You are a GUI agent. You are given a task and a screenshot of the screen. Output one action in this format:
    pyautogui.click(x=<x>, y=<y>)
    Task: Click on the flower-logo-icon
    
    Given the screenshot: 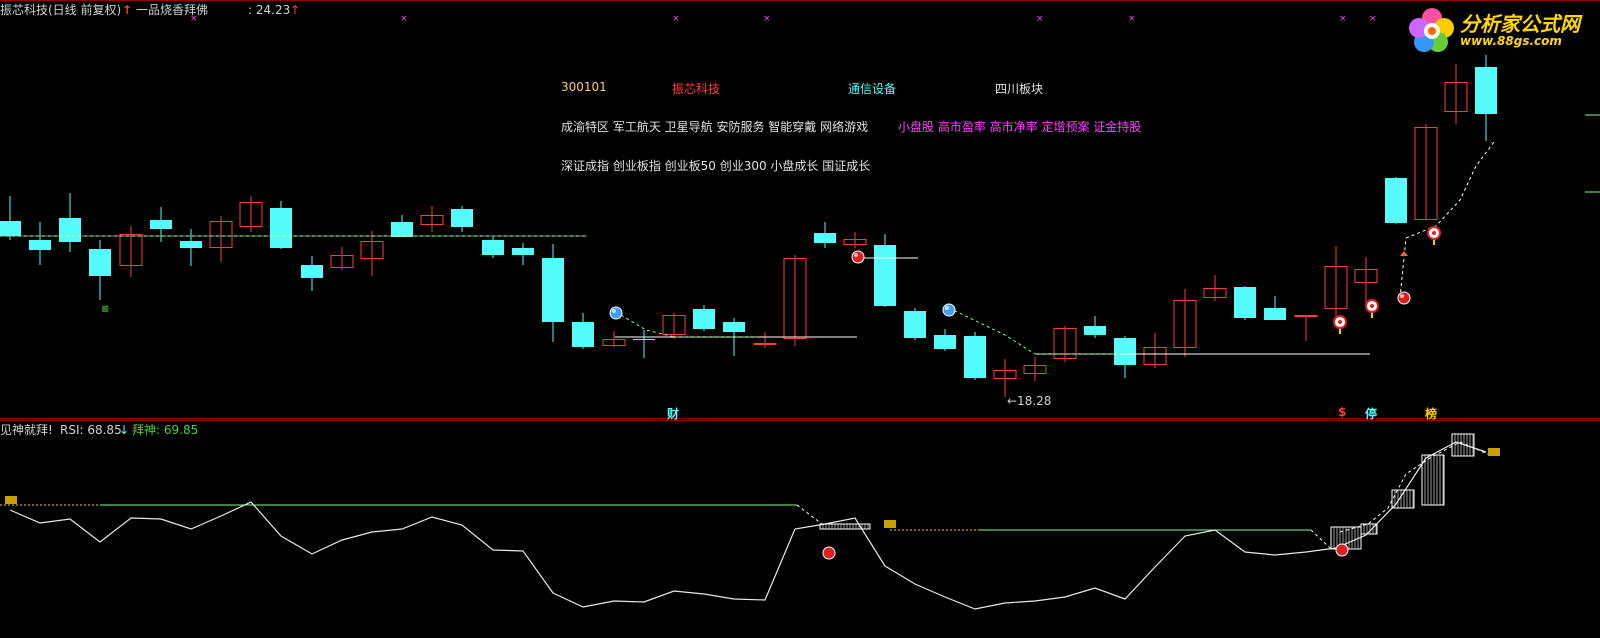 What is the action you would take?
    pyautogui.click(x=1431, y=30)
    